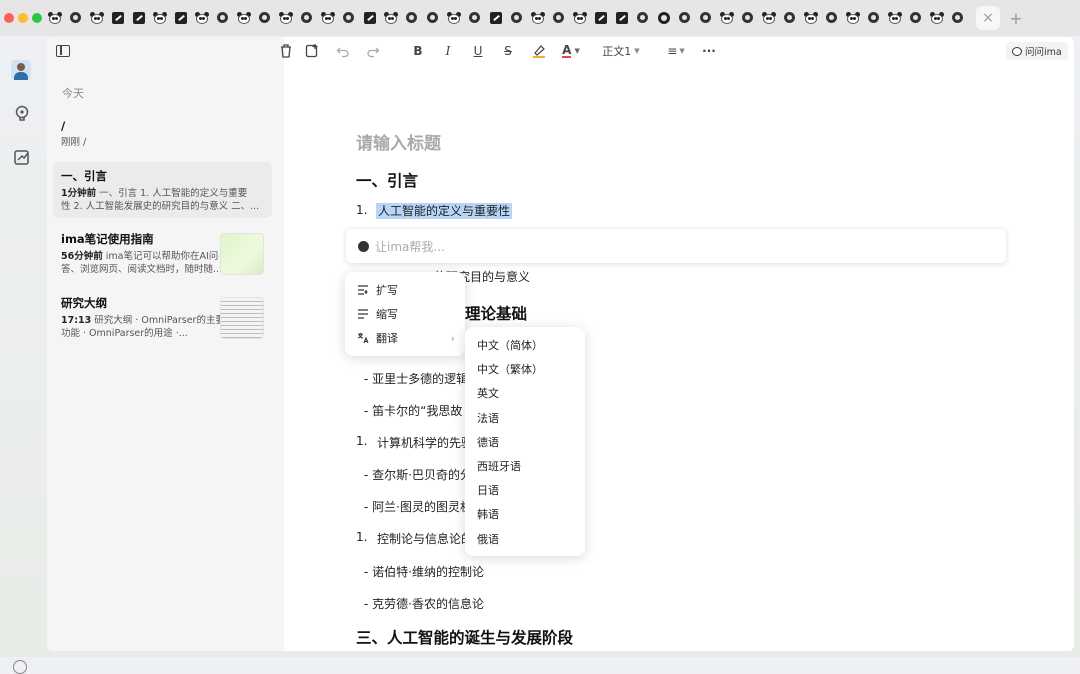 The width and height of the screenshot is (1080, 674). I want to click on minimize-window-button, so click(23, 18).